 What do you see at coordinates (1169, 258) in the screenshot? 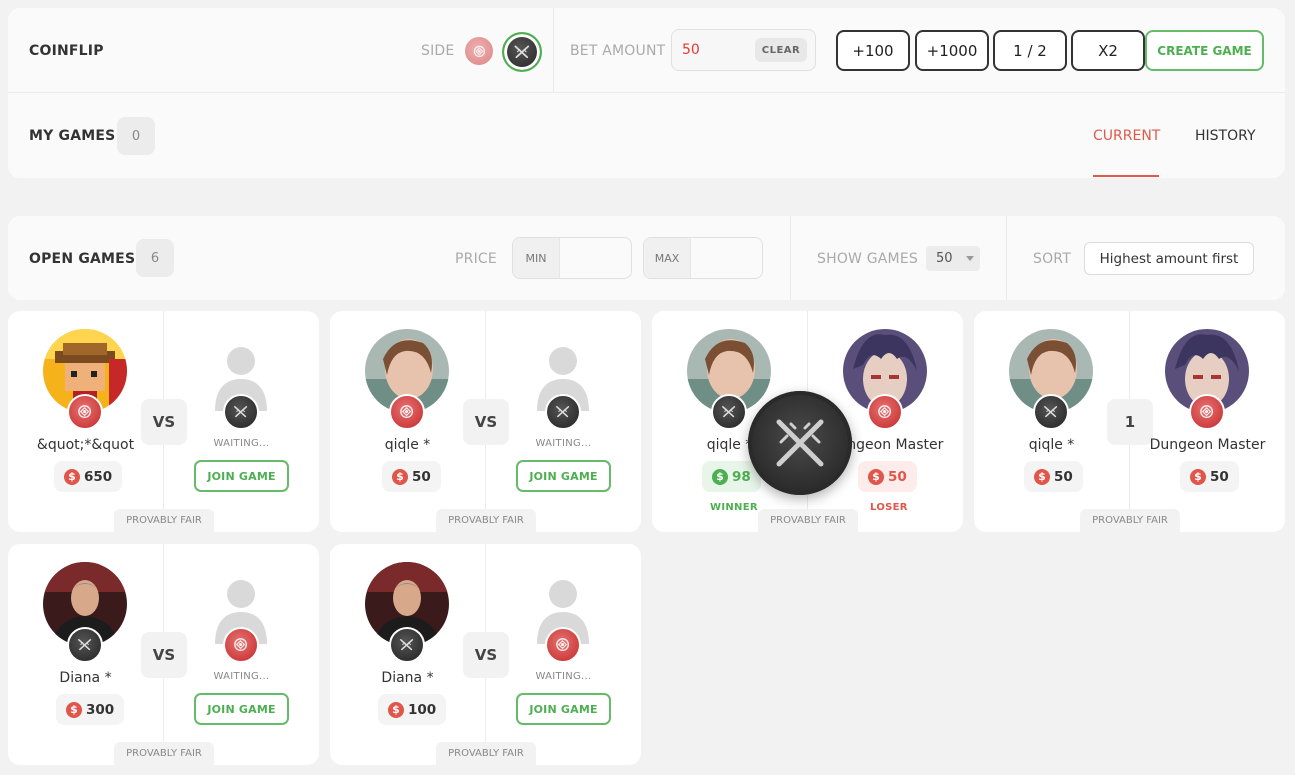
I see `sort-select: Highest amount first` at bounding box center [1169, 258].